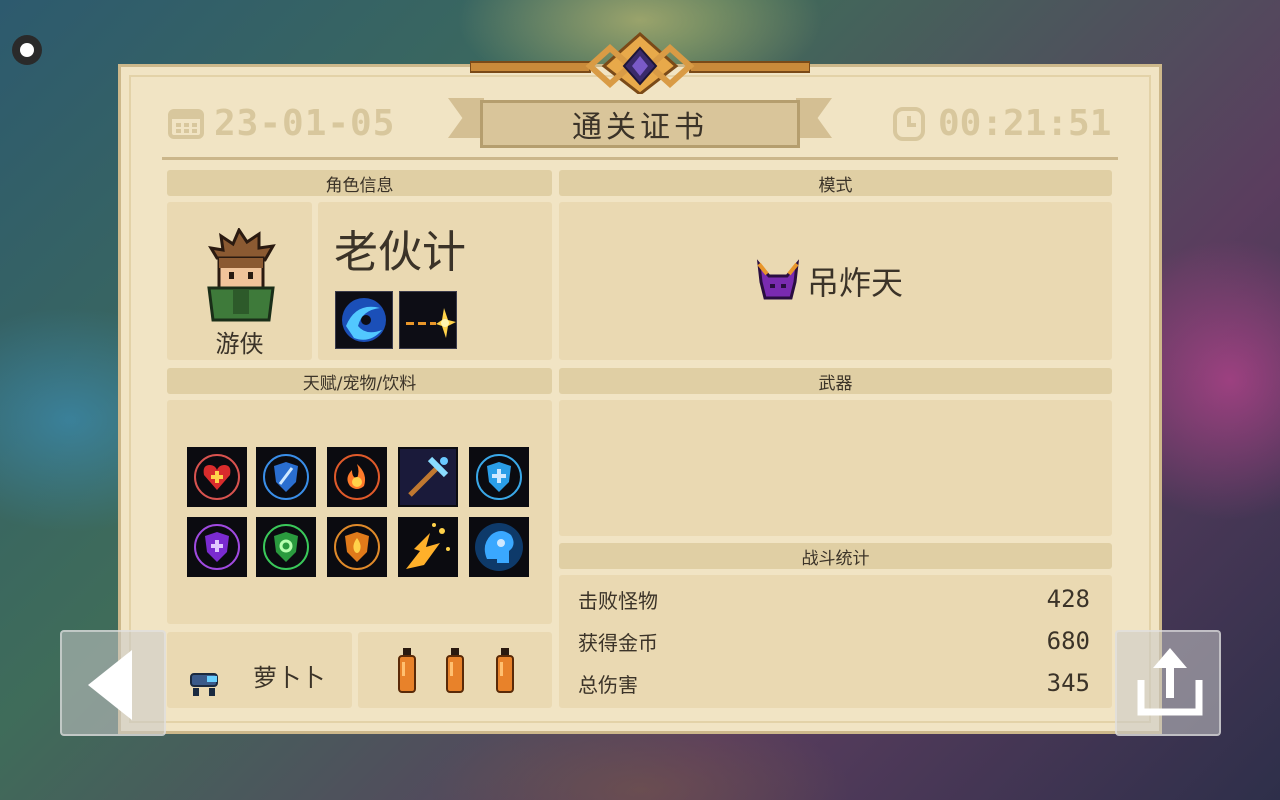 The height and width of the screenshot is (800, 1280). Describe the element at coordinates (778, 279) in the screenshot. I see `horned-demon-icon` at that location.